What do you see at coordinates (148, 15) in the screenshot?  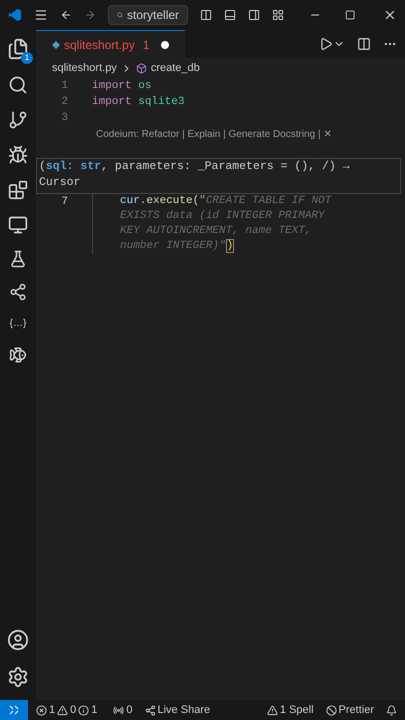 I see `search-field: storyteller` at bounding box center [148, 15].